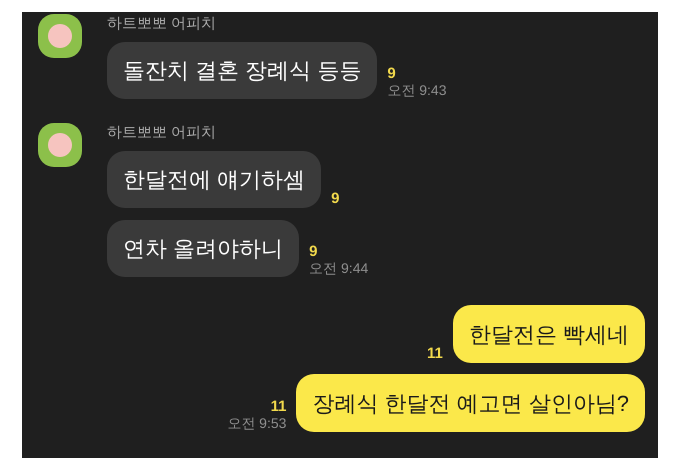 This screenshot has height=470, width=680. What do you see at coordinates (470, 403) in the screenshot?
I see `message-bubble: 장례식 한달전 예고면 살인아님?` at bounding box center [470, 403].